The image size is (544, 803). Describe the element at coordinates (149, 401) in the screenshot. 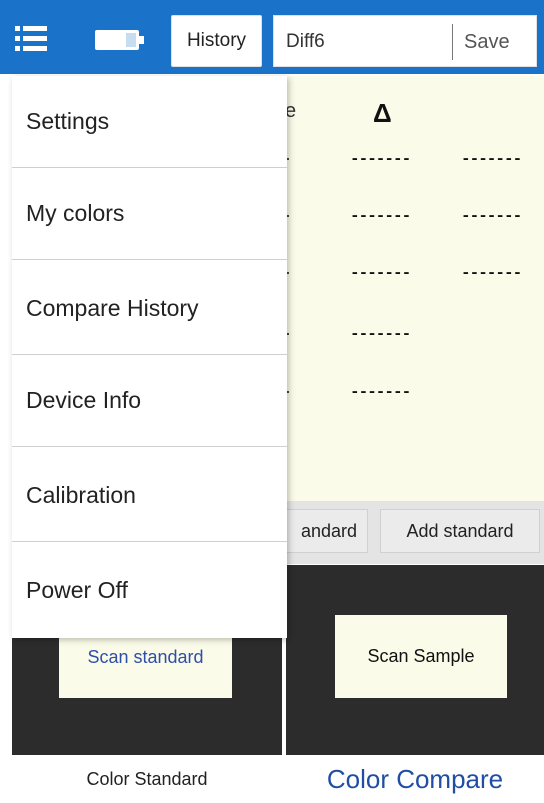

I see `menu-item-device-info: Device Info` at that location.